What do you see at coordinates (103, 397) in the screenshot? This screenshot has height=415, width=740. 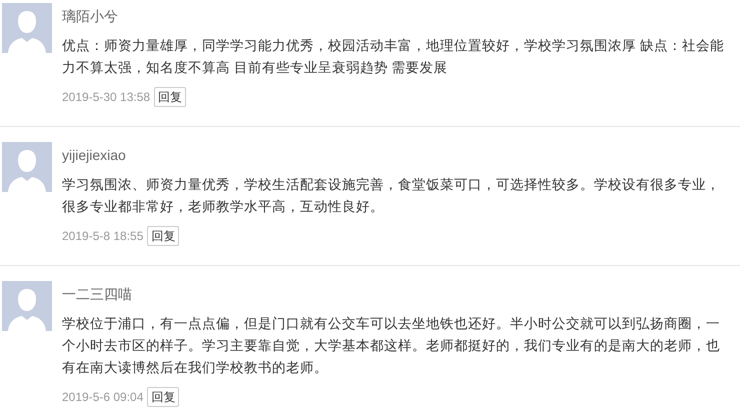 I see `timestamp: 2019-5-6 09:04` at bounding box center [103, 397].